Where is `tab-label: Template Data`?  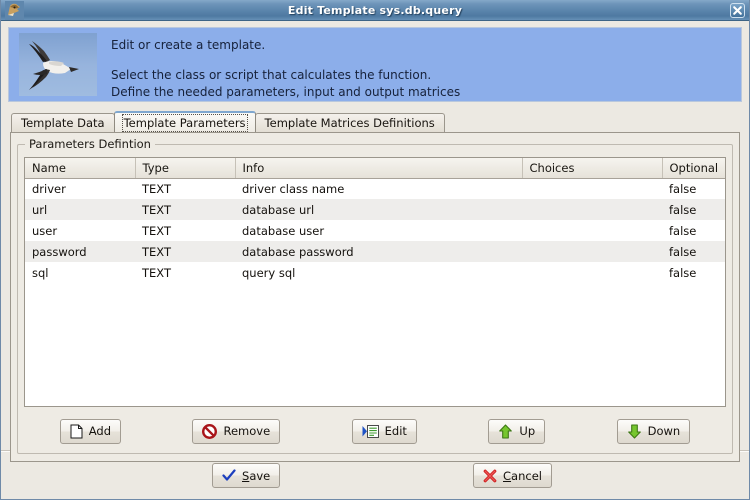 tab-label: Template Data is located at coordinates (63, 123).